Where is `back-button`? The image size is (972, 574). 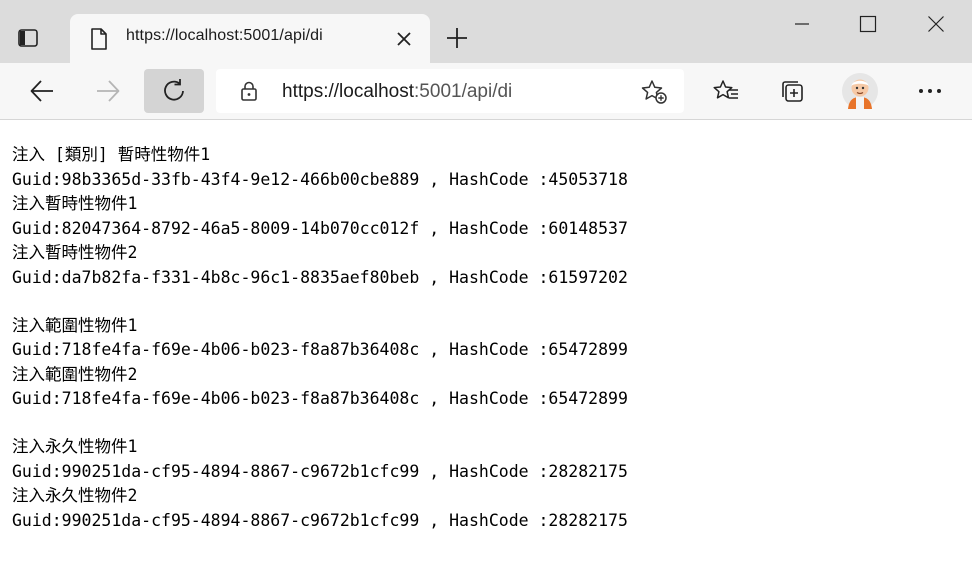 back-button is located at coordinates (42, 91).